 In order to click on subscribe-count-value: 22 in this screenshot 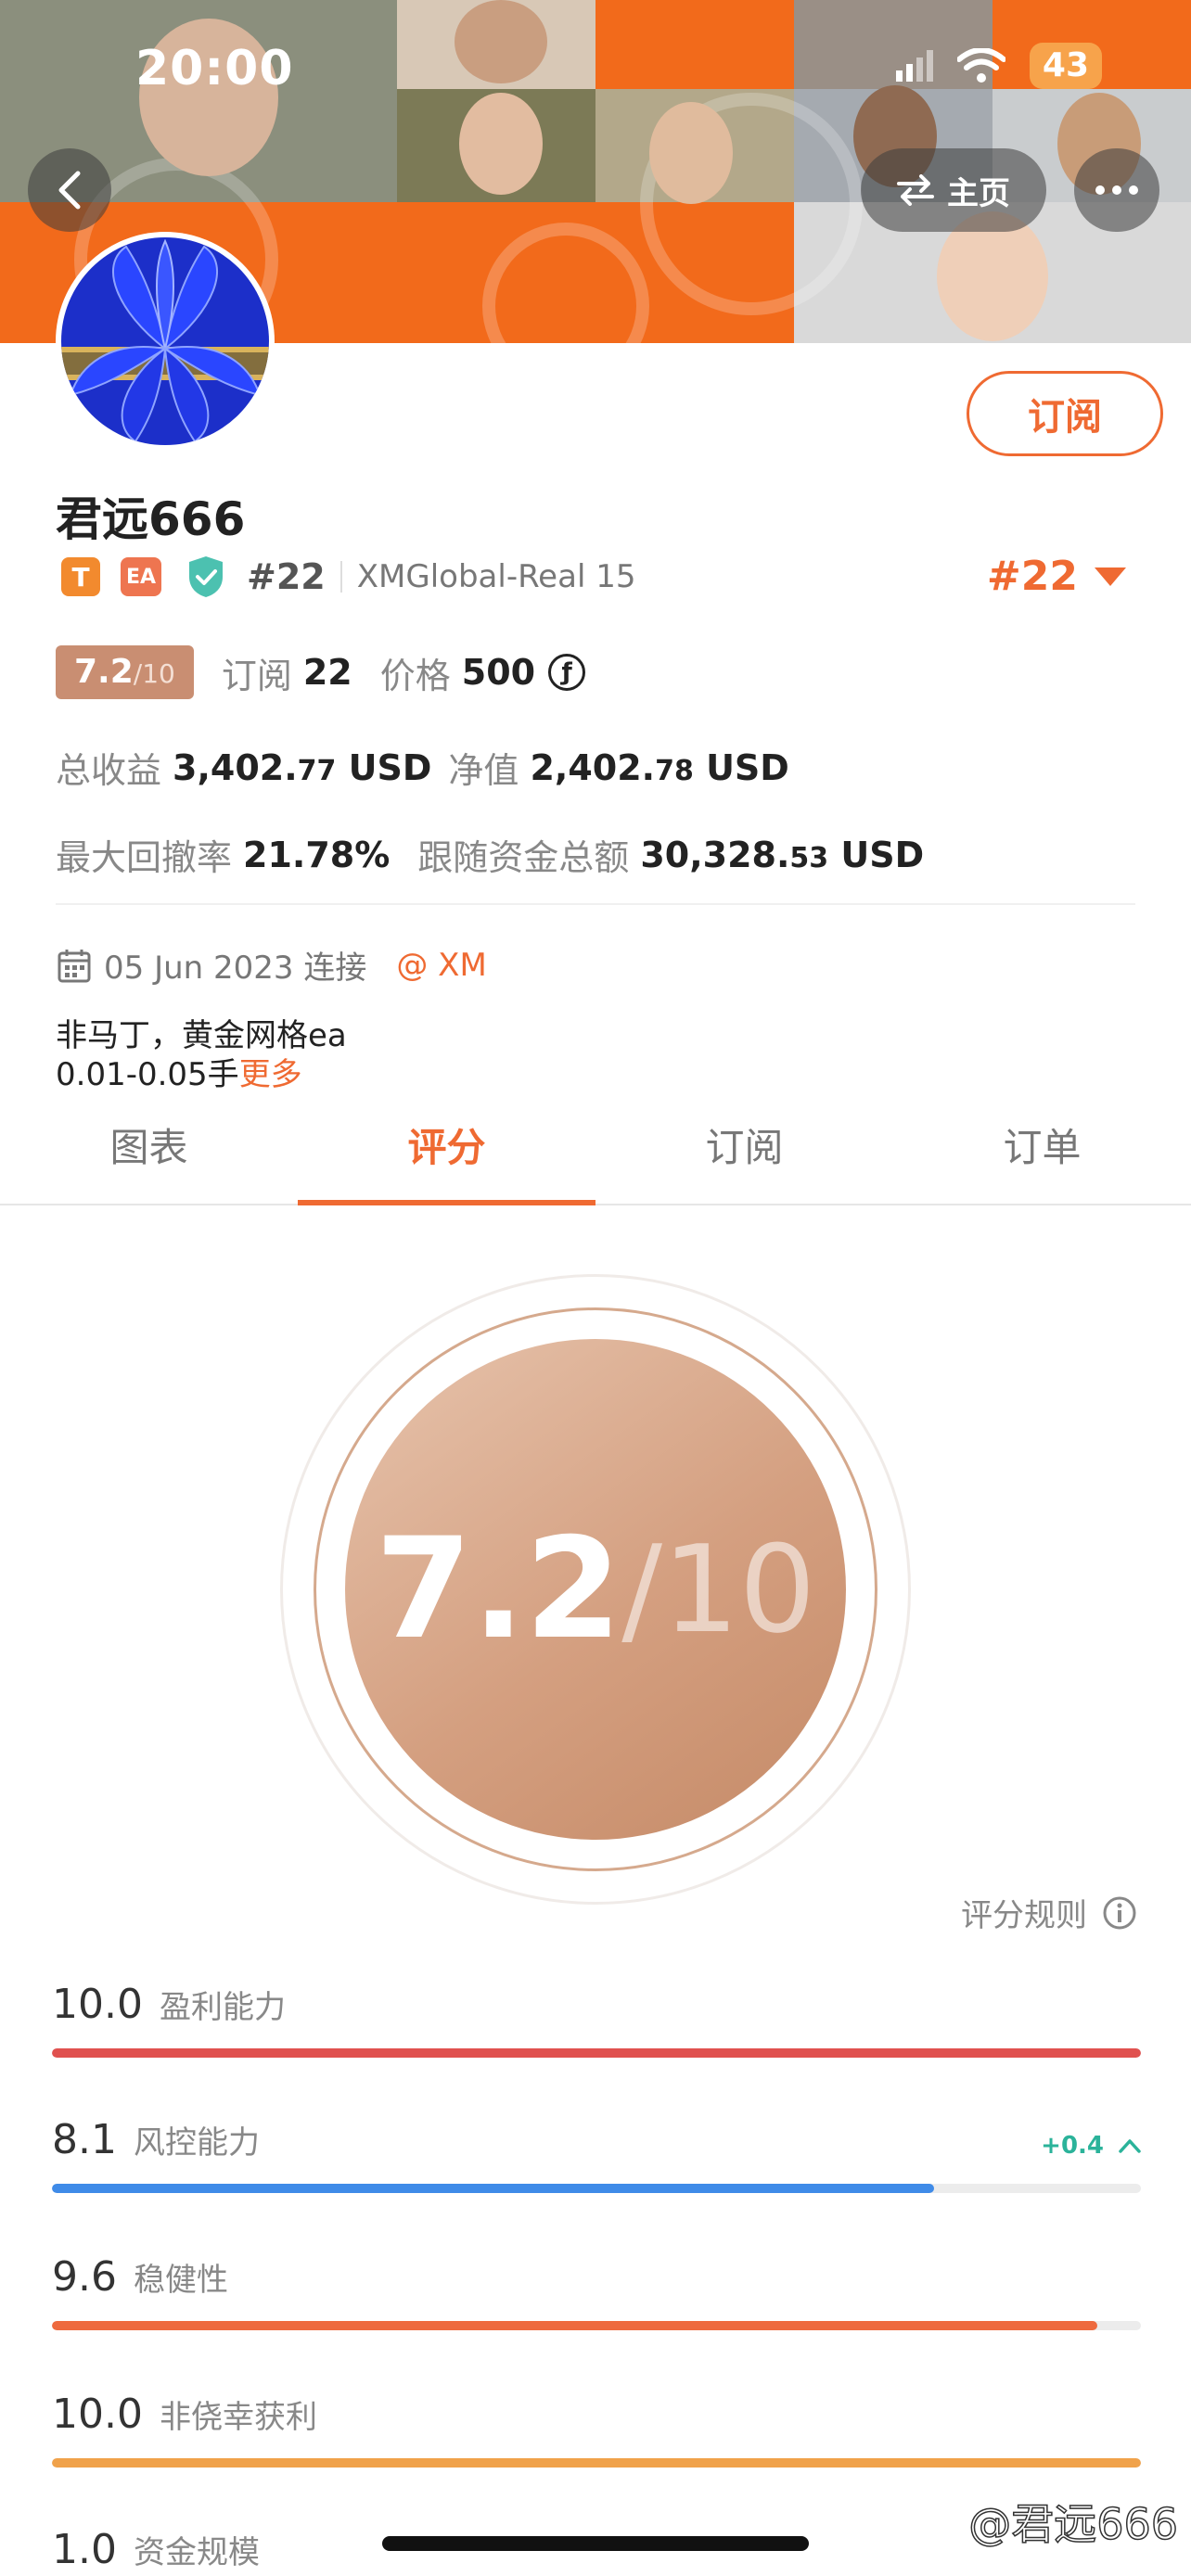, I will do `click(327, 672)`.